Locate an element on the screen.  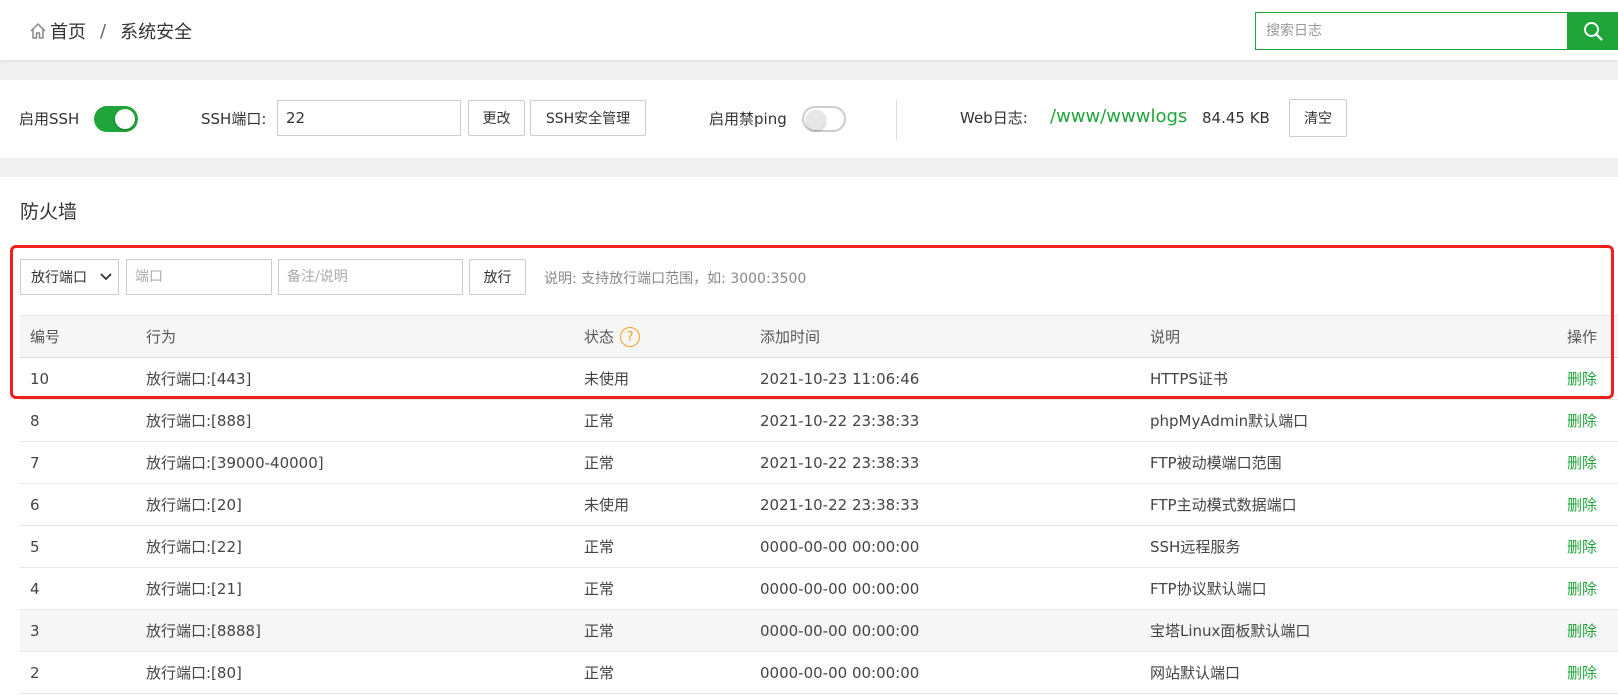
row-added: 2021-10-23 11:06:46 is located at coordinates (945, 378).